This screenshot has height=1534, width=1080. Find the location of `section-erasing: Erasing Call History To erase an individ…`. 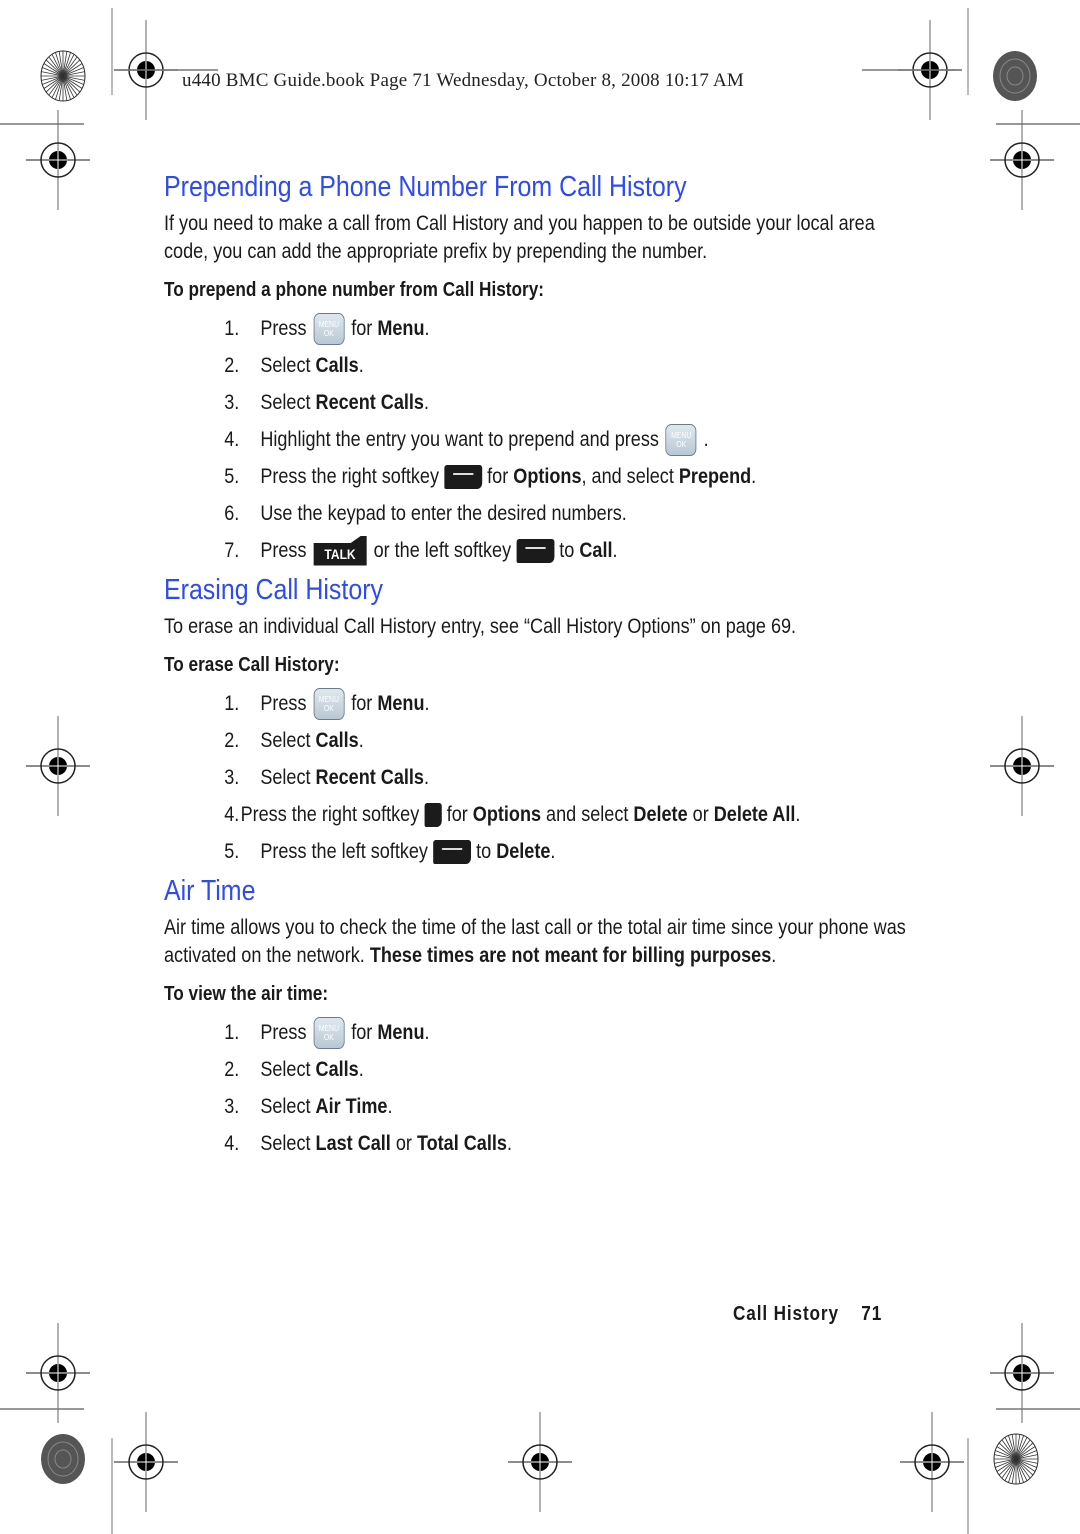

section-erasing: Erasing Call History To erase an individ… is located at coordinates (534, 720).